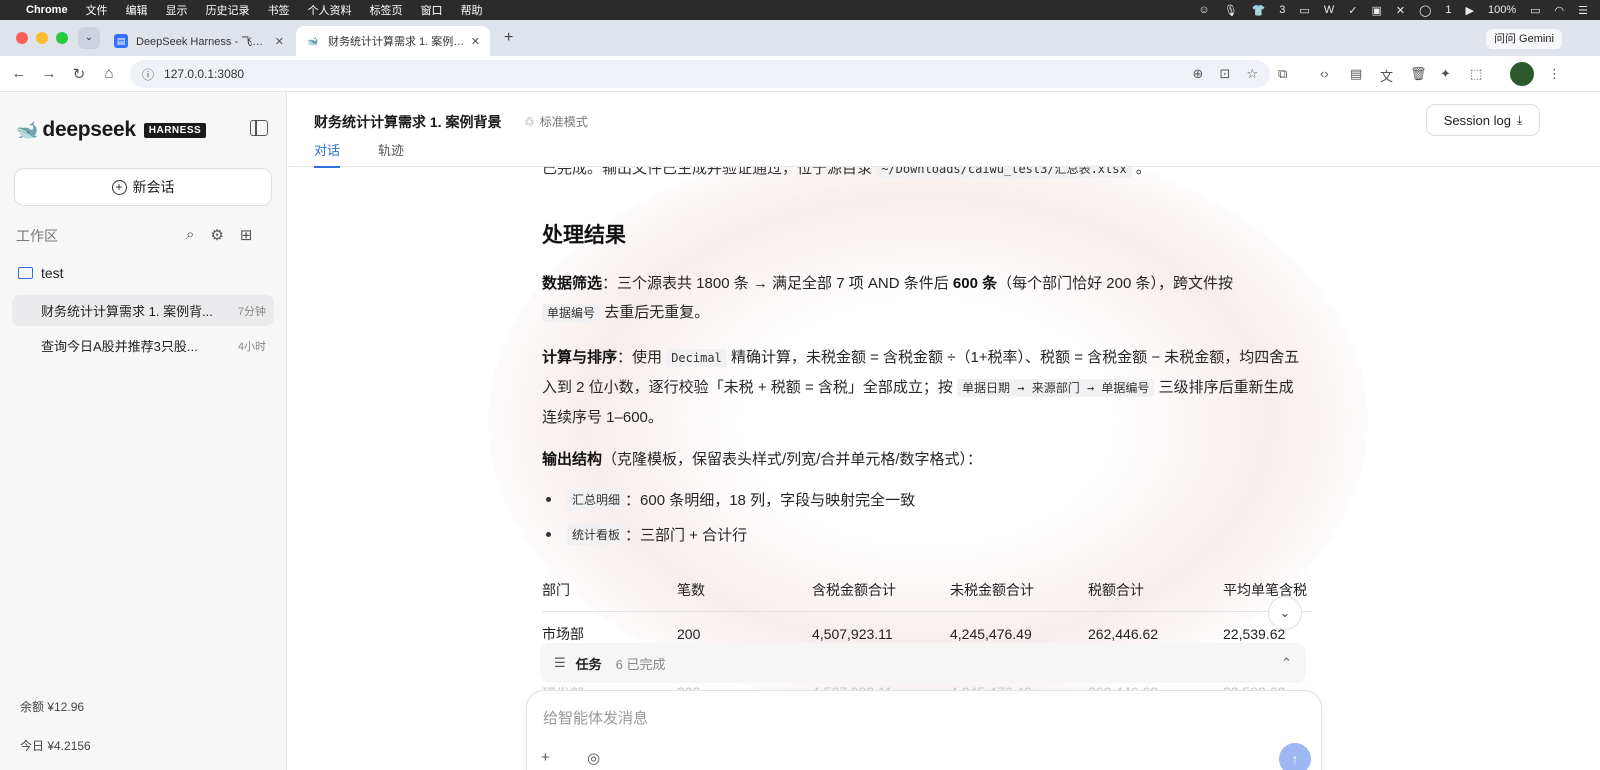  Describe the element at coordinates (216, 235) in the screenshot. I see `filter-icon: ⚙` at that location.